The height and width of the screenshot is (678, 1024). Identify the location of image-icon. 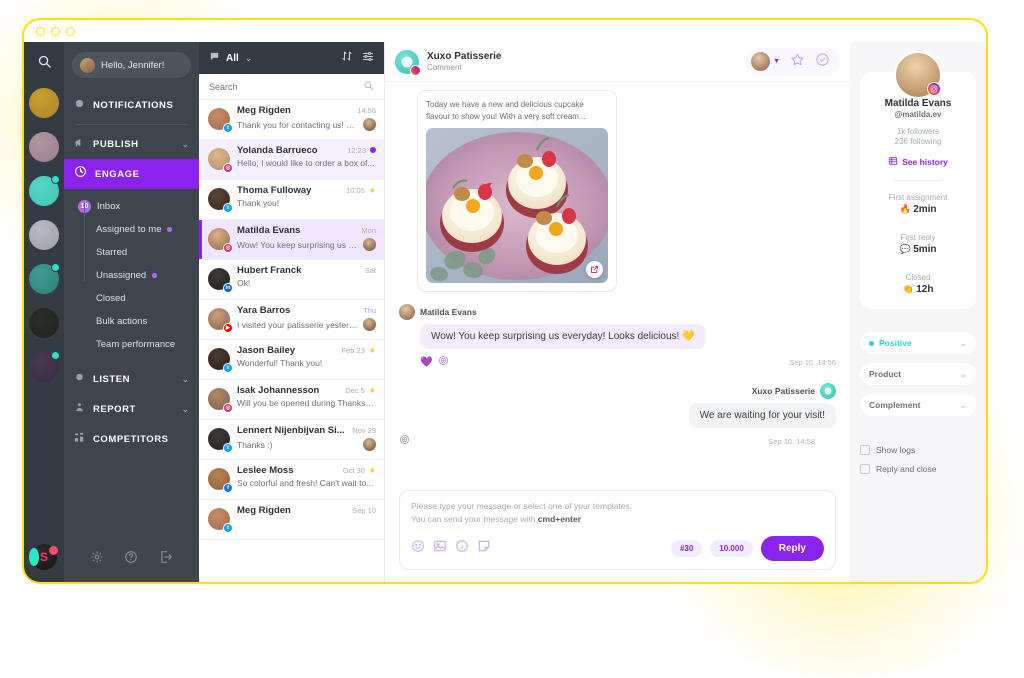
(440, 548).